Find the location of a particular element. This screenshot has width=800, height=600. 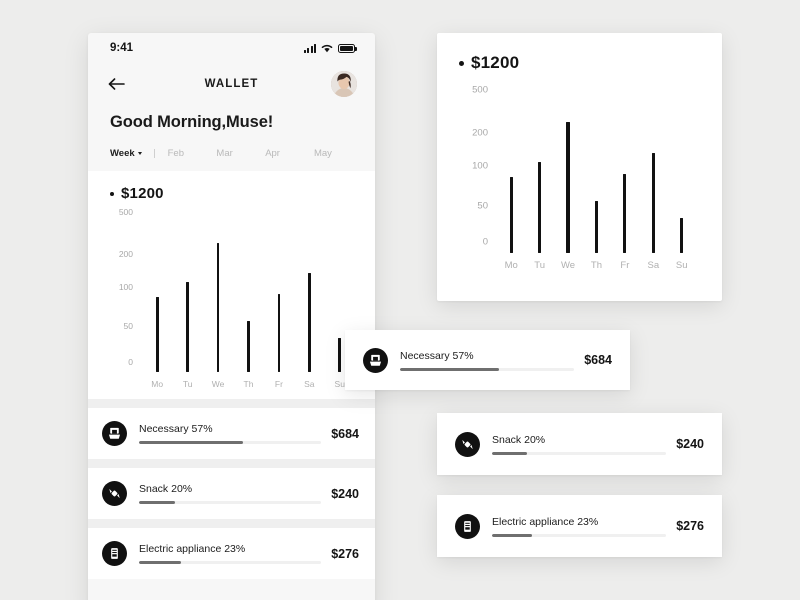

chart-plot-area: 500 200 100 50 0 is located at coordinates (584, 169).